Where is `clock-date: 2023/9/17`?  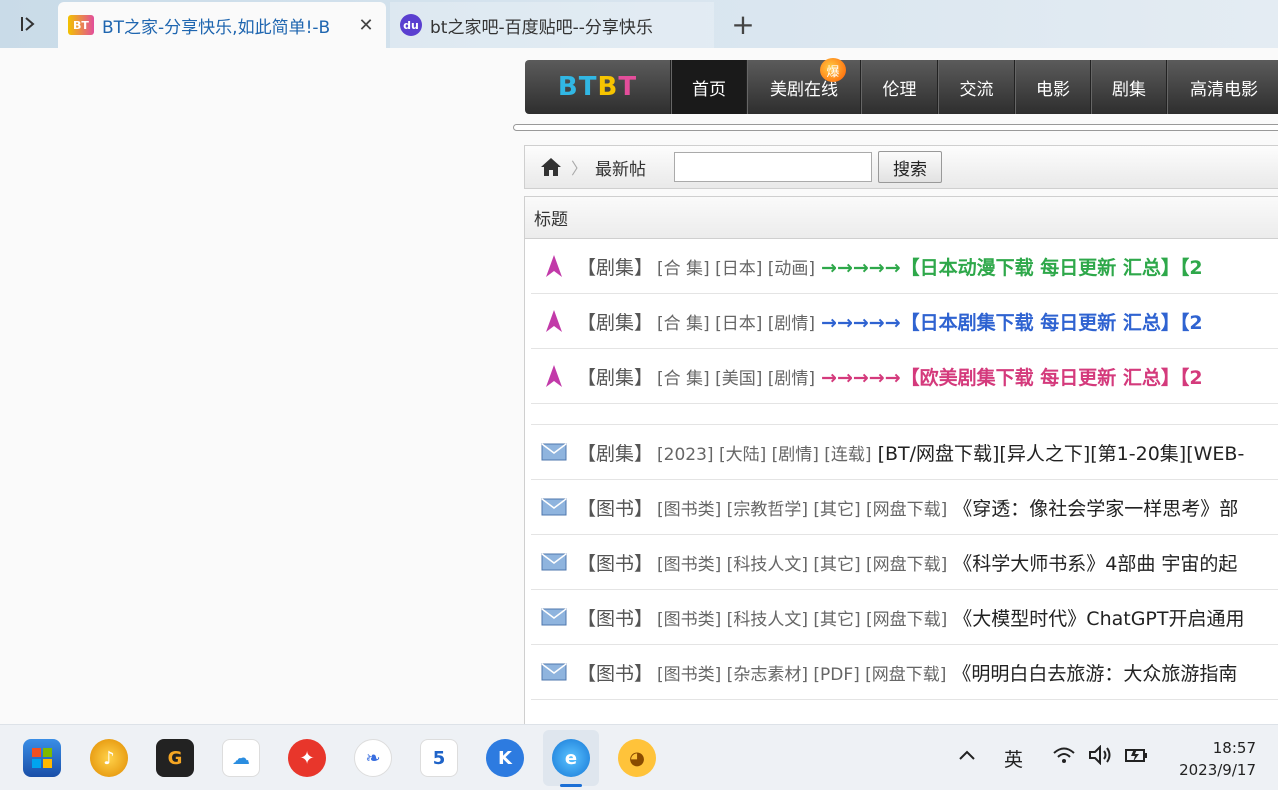 clock-date: 2023/9/17 is located at coordinates (1217, 770).